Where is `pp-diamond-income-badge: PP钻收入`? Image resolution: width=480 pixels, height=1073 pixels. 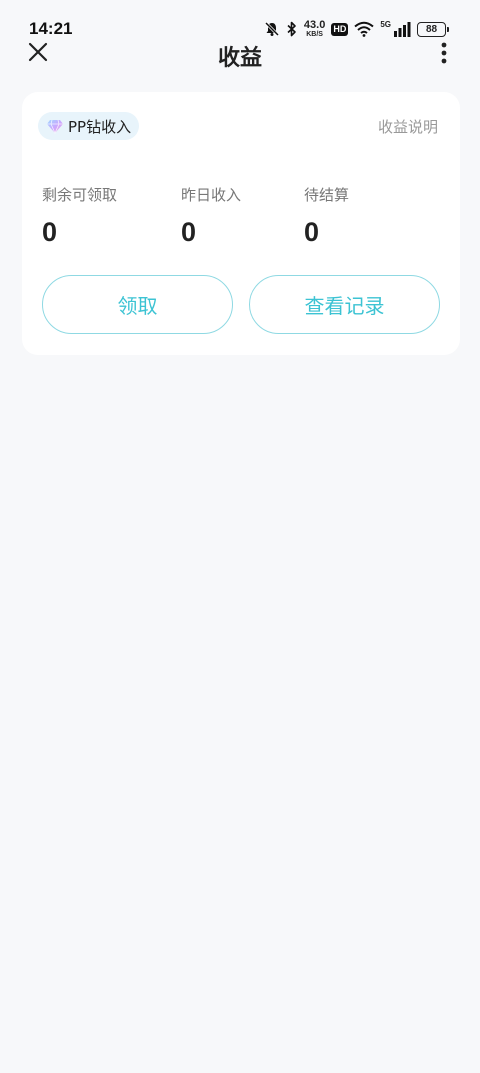 pp-diamond-income-badge: PP钻收入 is located at coordinates (89, 126).